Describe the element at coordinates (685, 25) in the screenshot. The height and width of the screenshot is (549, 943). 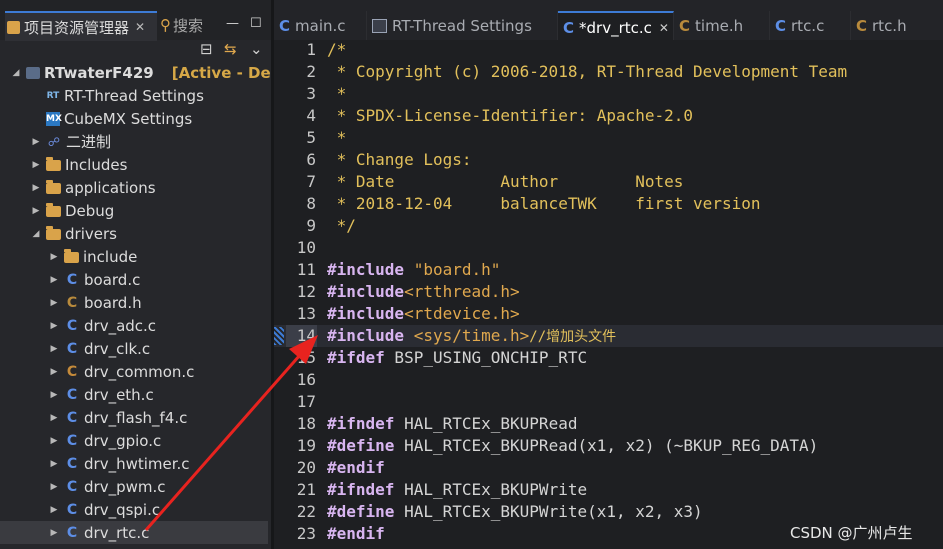
I see `h-file-icon: C` at that location.